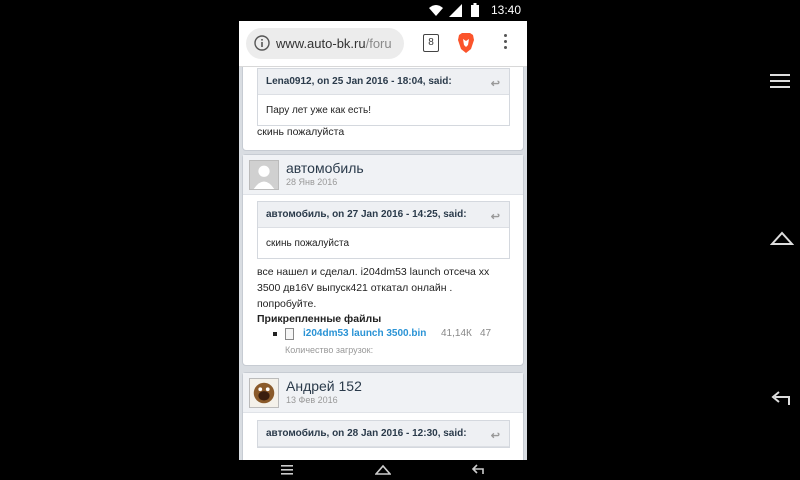 The image size is (800, 480). I want to click on attachment-link: i204dm53 launch 3500.bin, so click(364, 333).